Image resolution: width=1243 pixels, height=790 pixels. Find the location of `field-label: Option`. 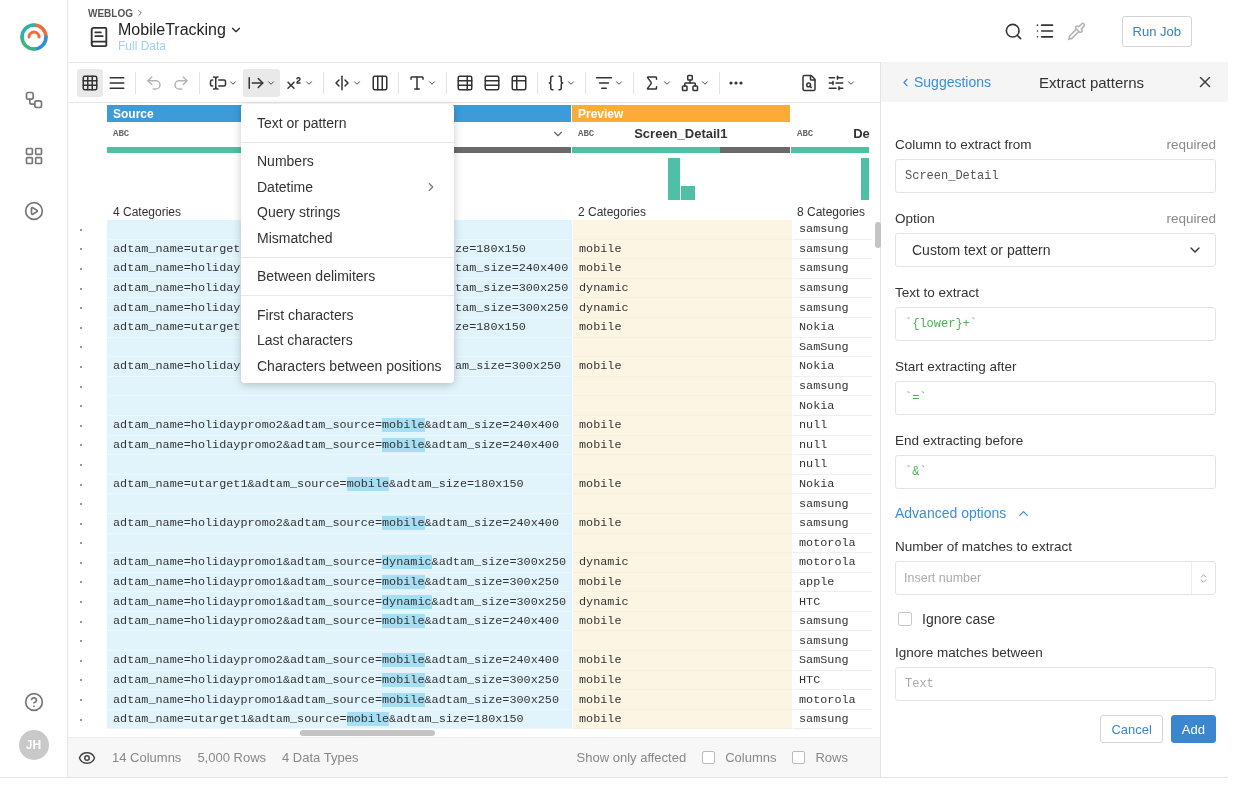

field-label: Option is located at coordinates (915, 218).